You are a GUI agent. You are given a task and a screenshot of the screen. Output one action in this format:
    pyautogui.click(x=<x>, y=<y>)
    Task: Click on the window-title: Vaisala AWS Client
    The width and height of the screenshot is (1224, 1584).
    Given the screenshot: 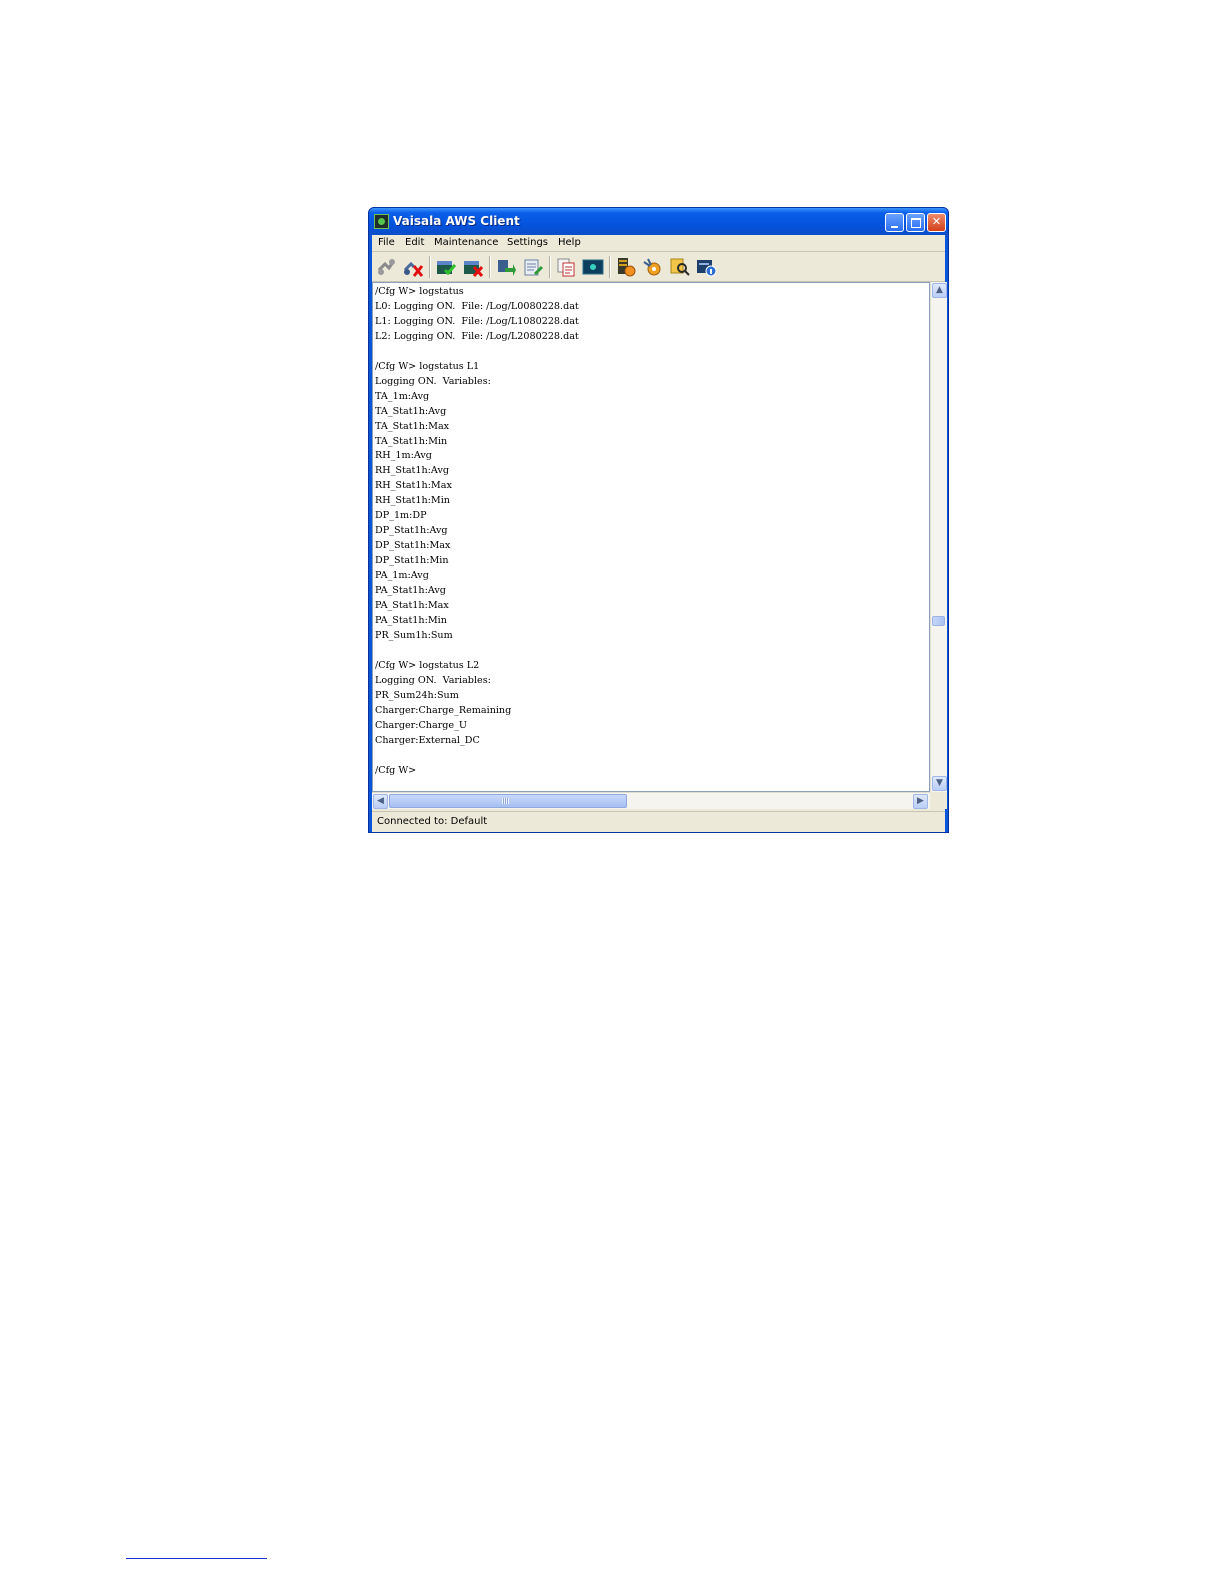 What is the action you would take?
    pyautogui.click(x=456, y=221)
    